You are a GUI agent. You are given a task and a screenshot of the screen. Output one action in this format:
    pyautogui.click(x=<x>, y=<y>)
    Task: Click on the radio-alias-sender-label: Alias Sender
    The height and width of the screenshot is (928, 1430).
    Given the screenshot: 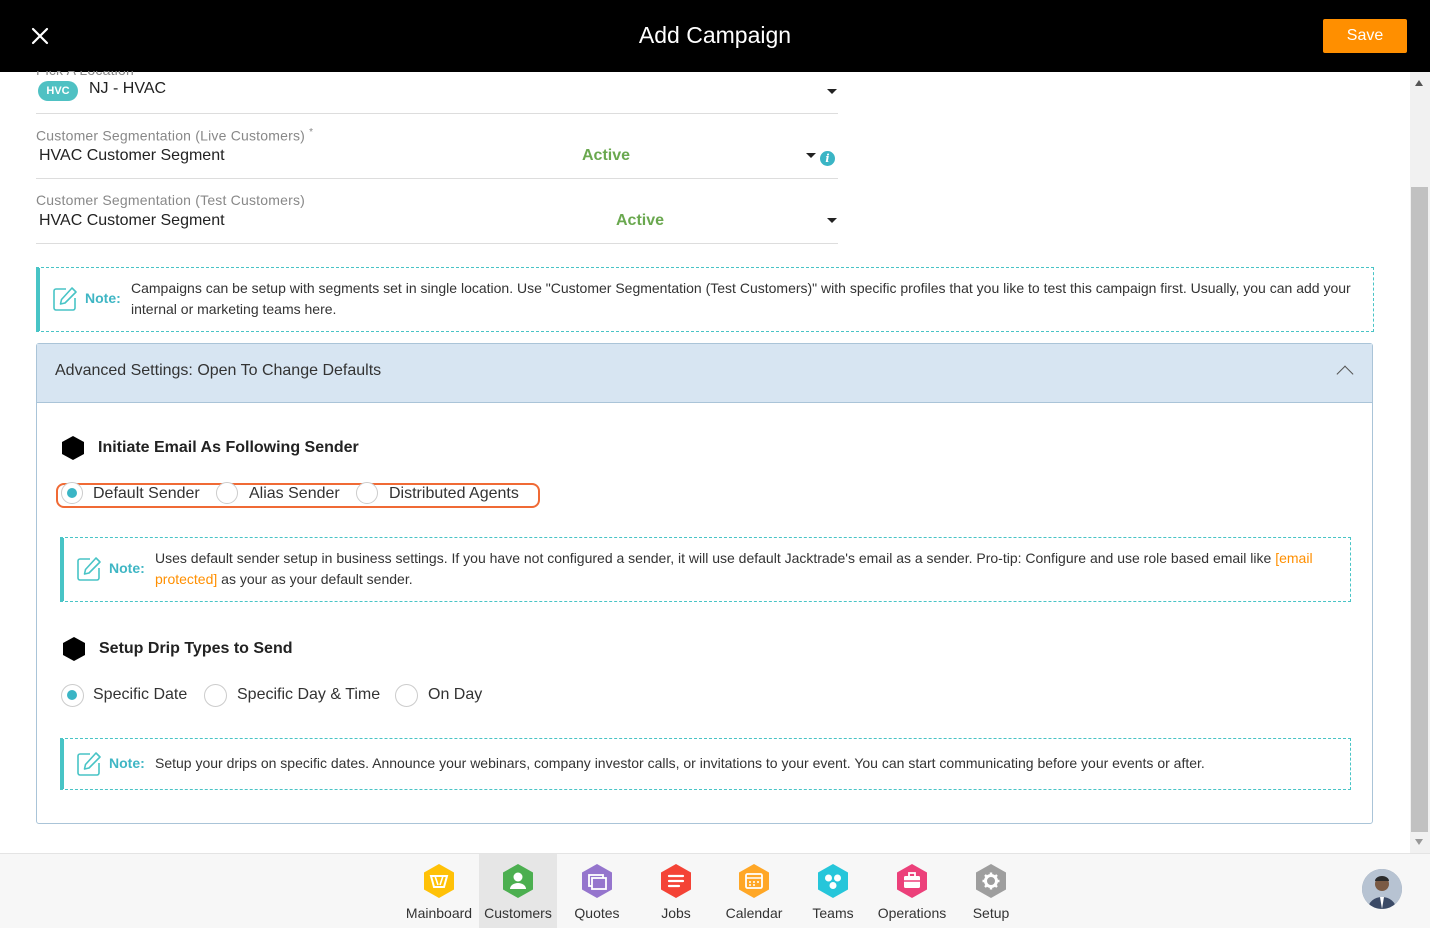 What is the action you would take?
    pyautogui.click(x=294, y=494)
    